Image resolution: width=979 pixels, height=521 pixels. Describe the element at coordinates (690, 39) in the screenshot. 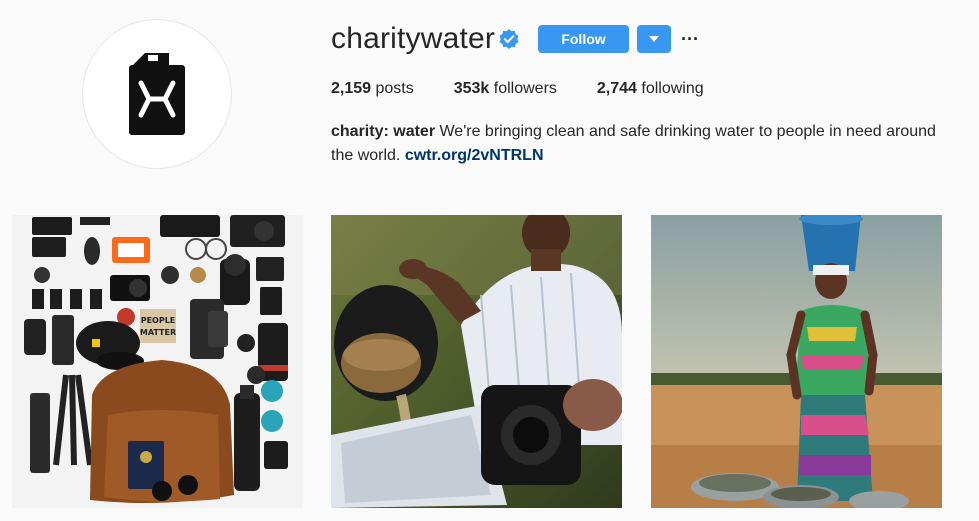

I see `more-options-icon: ···` at that location.